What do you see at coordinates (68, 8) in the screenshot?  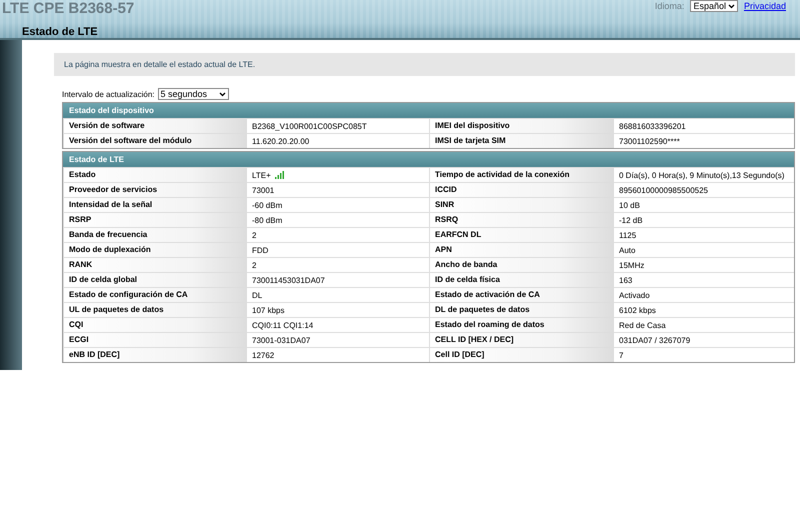 I see `device-title: LTE CPE B2368-57` at bounding box center [68, 8].